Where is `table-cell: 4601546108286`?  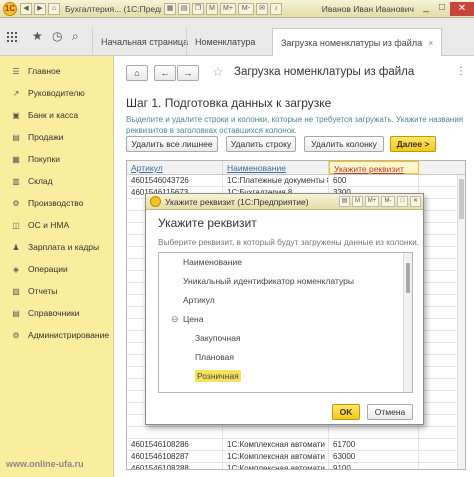 table-cell: 4601546108286 is located at coordinates (175, 444).